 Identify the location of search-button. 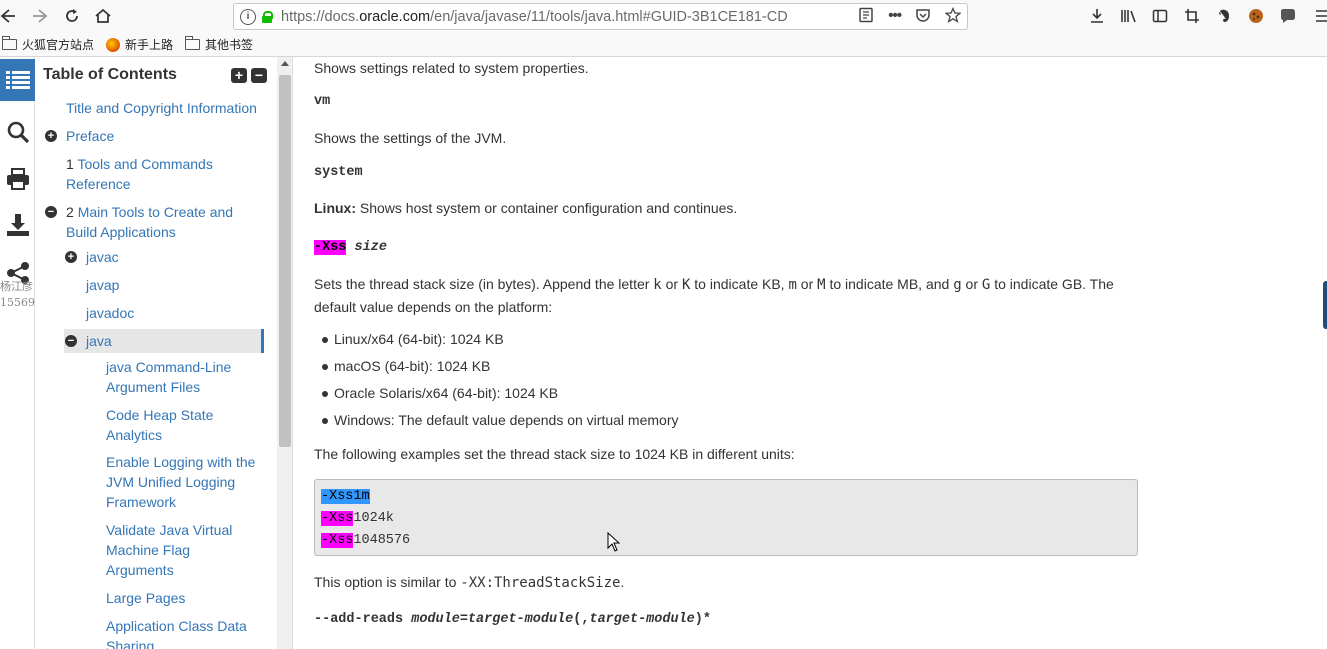
(17, 132).